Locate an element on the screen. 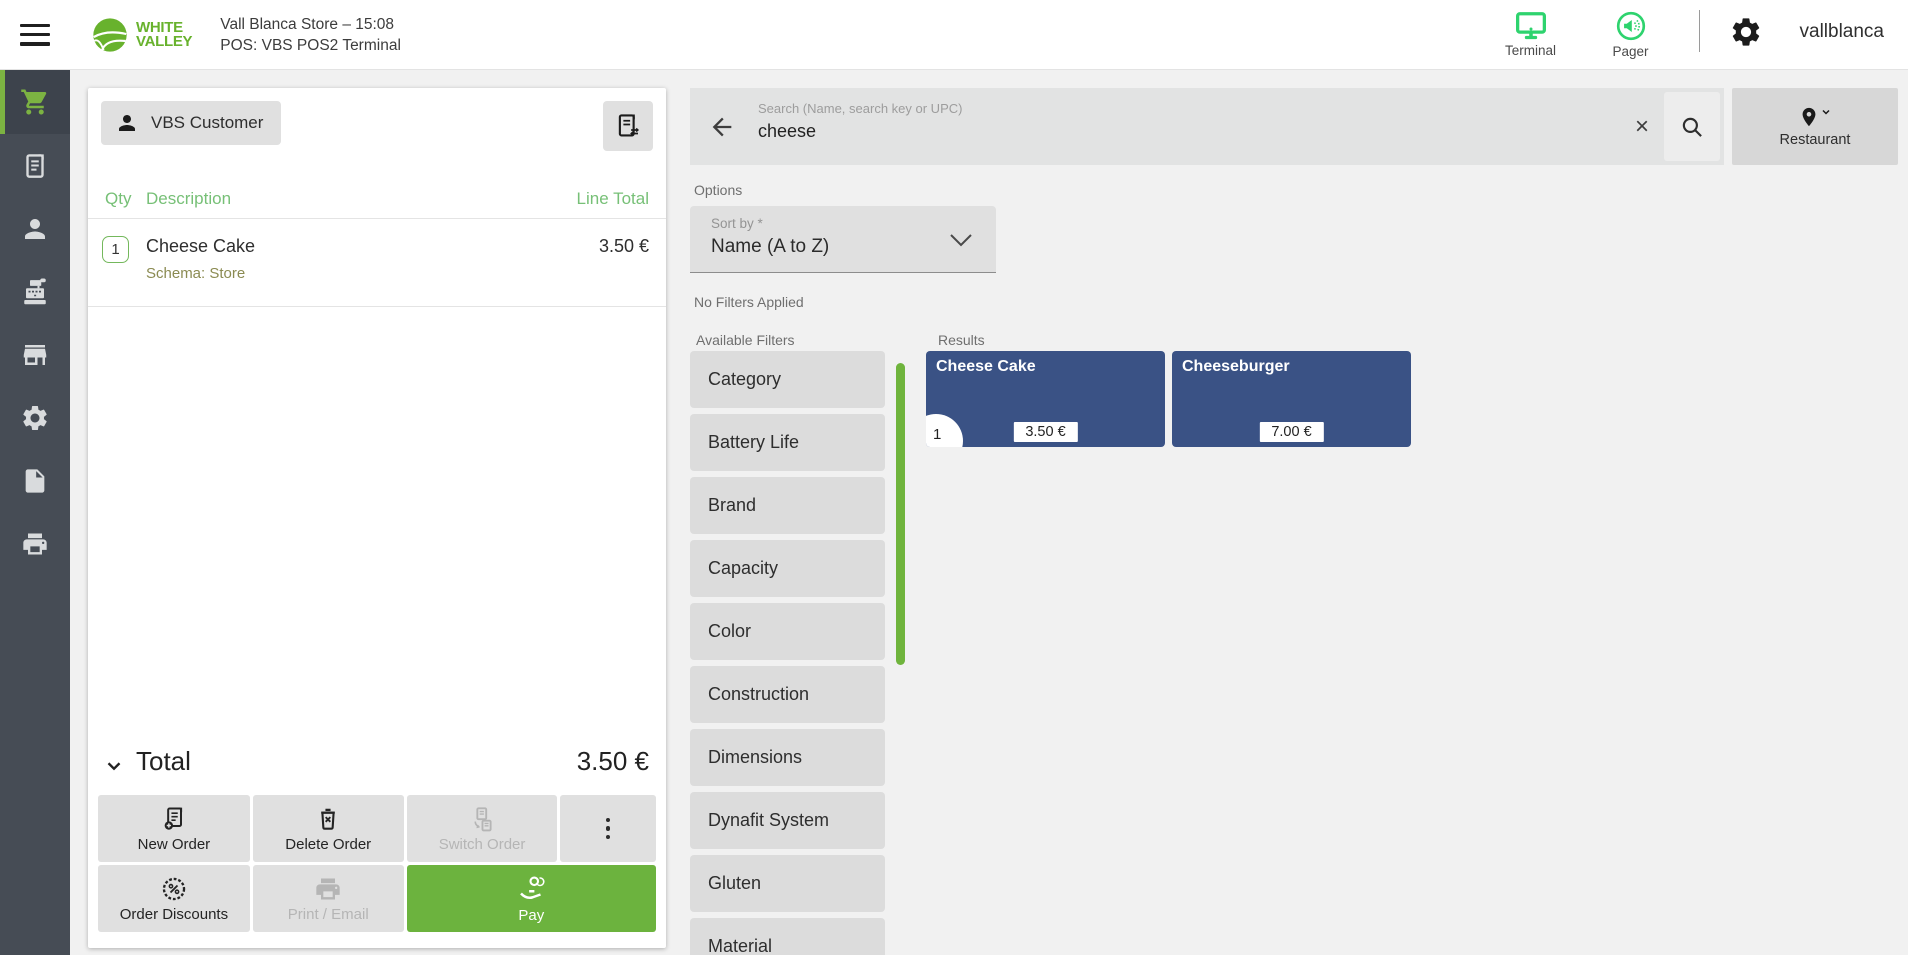 The height and width of the screenshot is (955, 1908). available-filters-label: Available Filters is located at coordinates (745, 340).